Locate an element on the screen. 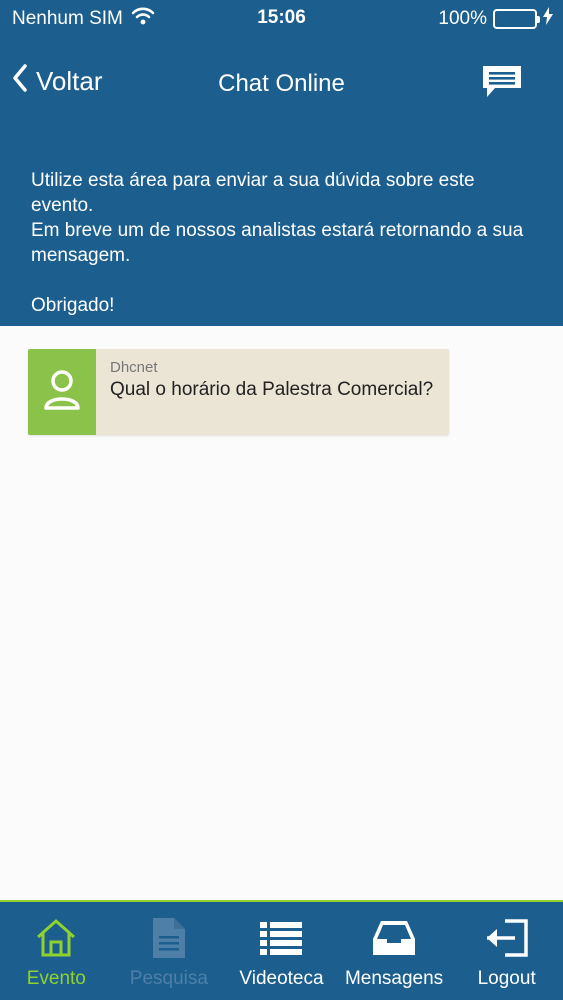 The image size is (563, 1000). logout-icon is located at coordinates (507, 938).